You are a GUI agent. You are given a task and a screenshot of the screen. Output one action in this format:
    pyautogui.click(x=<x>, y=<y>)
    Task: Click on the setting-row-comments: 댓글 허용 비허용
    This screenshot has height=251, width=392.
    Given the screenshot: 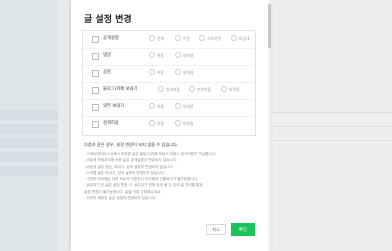 What is the action you would take?
    pyautogui.click(x=169, y=57)
    